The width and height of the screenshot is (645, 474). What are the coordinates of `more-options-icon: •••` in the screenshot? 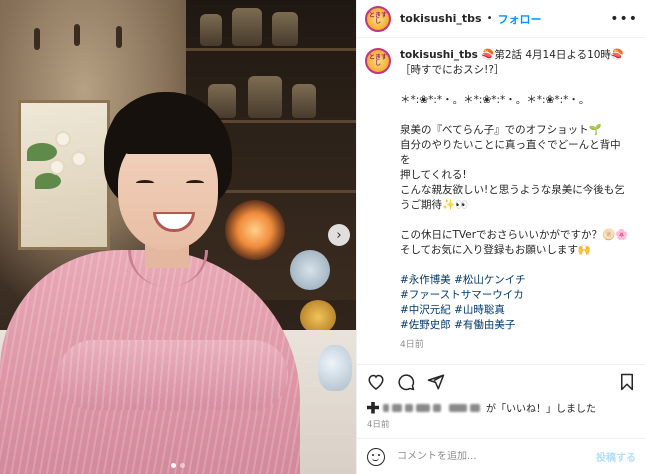 It's located at (624, 19).